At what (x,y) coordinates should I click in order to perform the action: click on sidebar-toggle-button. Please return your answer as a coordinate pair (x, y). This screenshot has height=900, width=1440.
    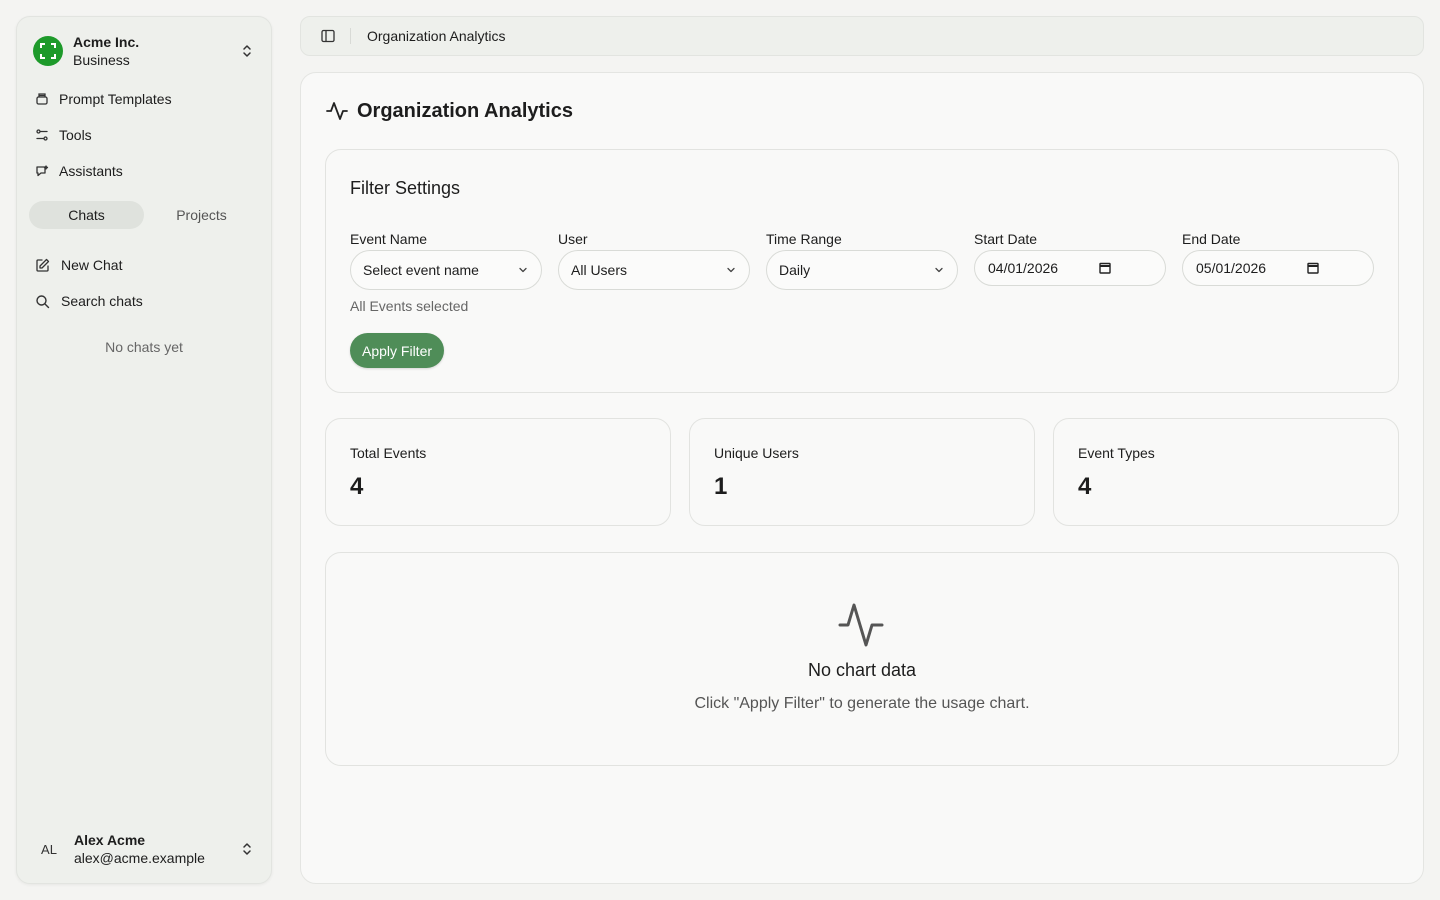
    Looking at the image, I should click on (328, 36).